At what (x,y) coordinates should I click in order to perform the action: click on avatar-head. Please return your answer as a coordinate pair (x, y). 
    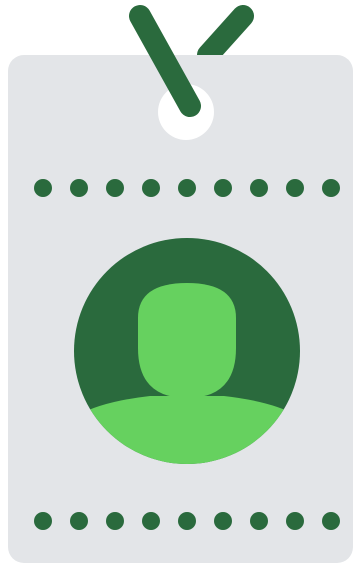
    Looking at the image, I should click on (187, 340).